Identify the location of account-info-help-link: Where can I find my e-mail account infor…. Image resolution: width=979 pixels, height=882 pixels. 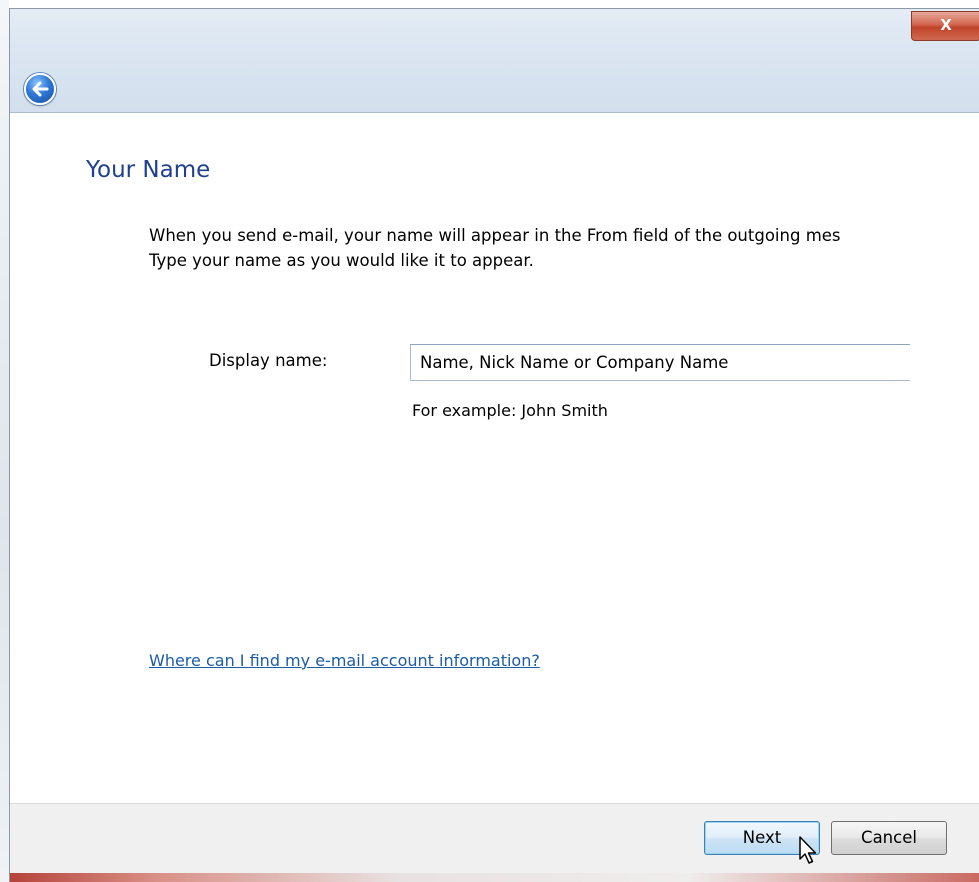
(344, 660).